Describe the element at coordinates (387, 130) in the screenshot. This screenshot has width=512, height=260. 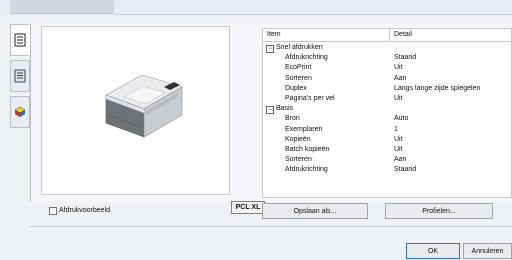
I see `table-row: Exemplaren 1` at that location.